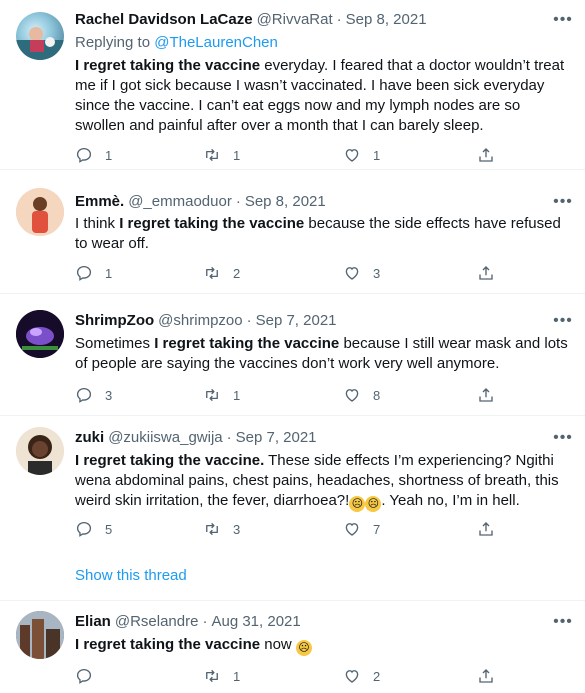 The height and width of the screenshot is (693, 585). Describe the element at coordinates (131, 576) in the screenshot. I see `show-thread-link: Show this thread` at that location.